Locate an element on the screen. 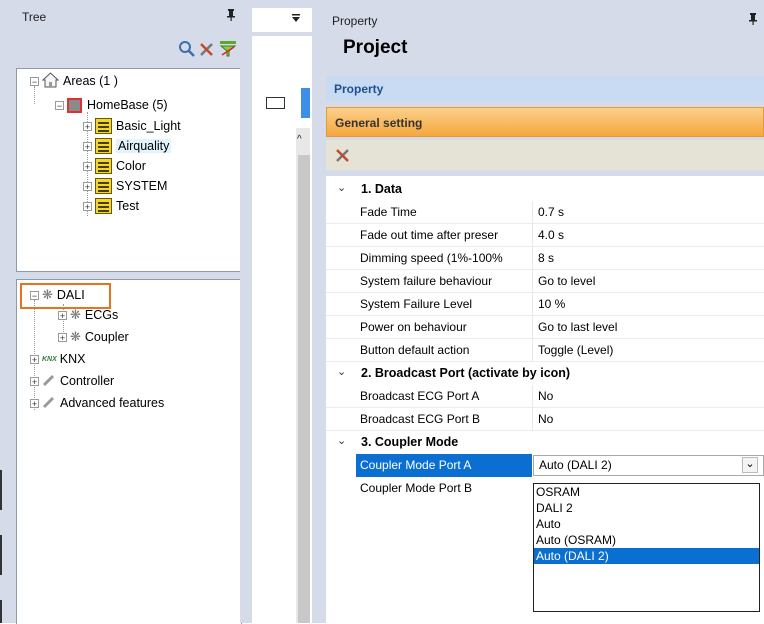 Image resolution: width=764 pixels, height=624 pixels. selection-marker is located at coordinates (305, 103).